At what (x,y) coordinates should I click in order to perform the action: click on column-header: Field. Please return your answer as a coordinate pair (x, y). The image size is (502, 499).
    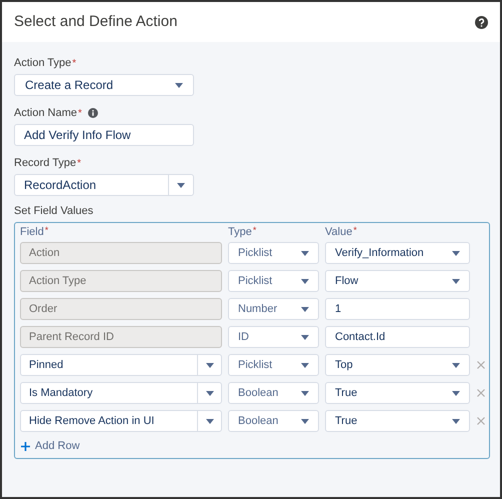
    Looking at the image, I should click on (32, 232).